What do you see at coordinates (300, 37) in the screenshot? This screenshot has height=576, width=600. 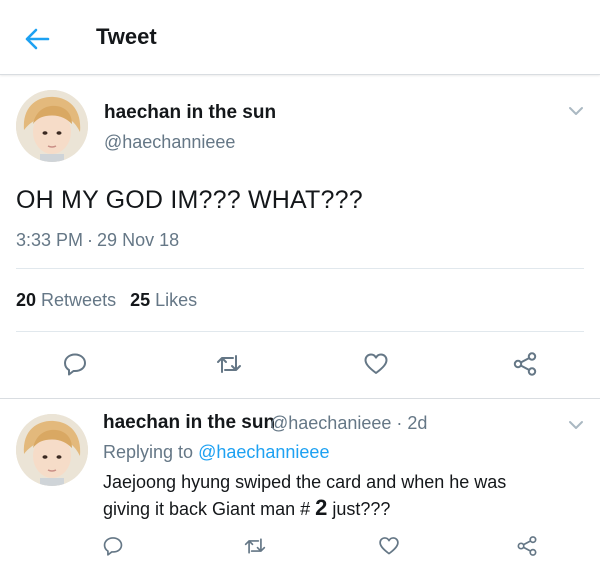 I see `top-bar: Tweet` at bounding box center [300, 37].